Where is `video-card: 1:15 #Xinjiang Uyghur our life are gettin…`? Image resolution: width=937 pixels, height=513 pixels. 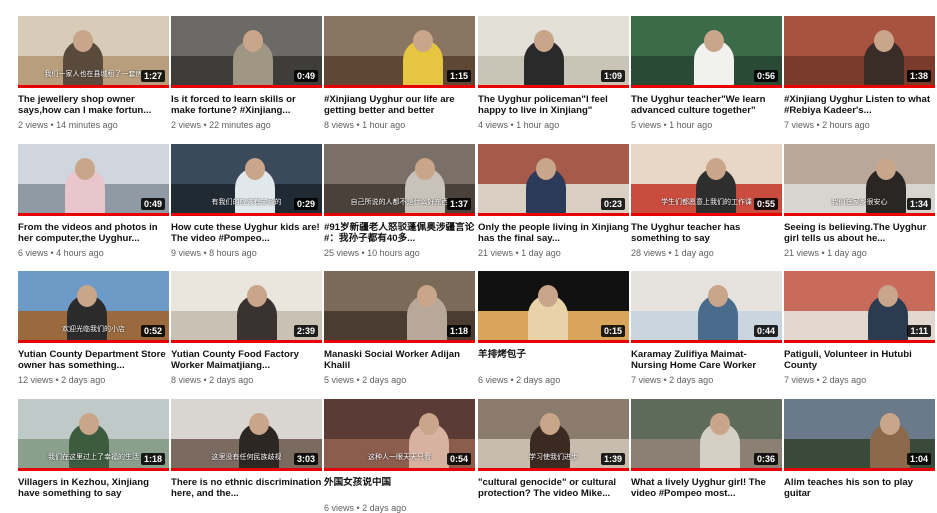 video-card: 1:15 #Xinjiang Uyghur our life are gettin… is located at coordinates (399, 73).